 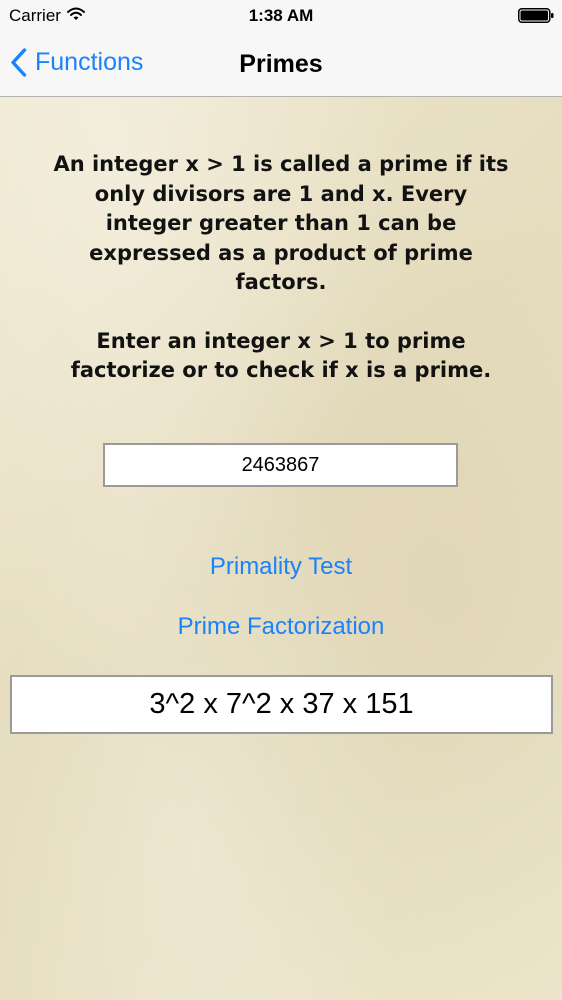 I want to click on integer-input, so click(x=280, y=465).